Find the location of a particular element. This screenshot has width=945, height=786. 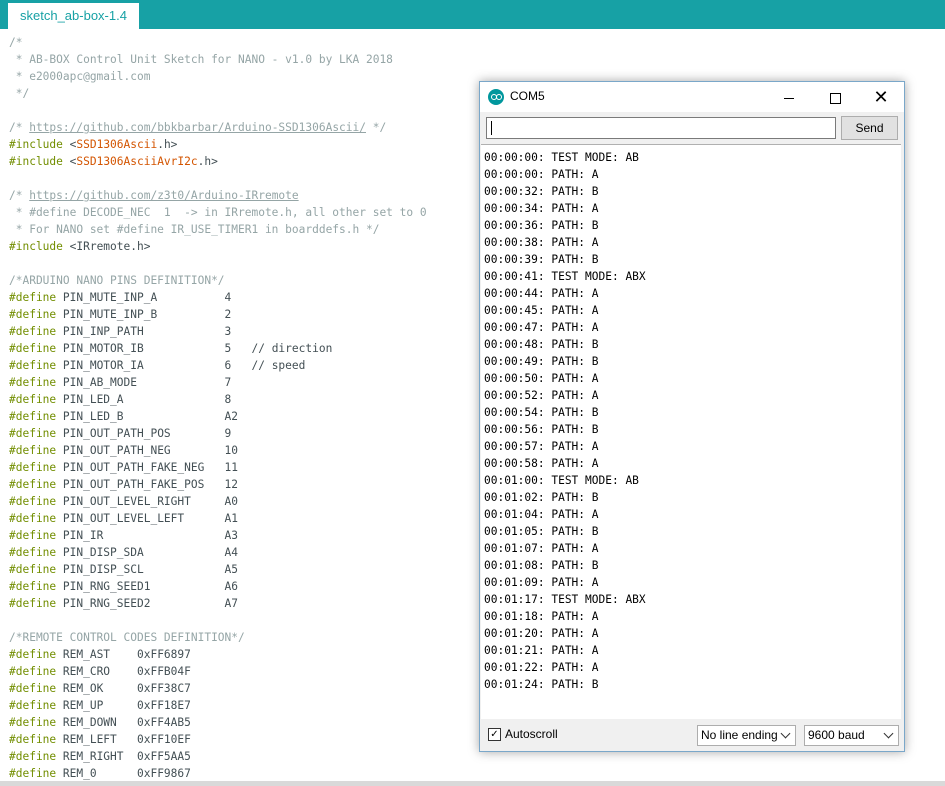

code-line: #include <SSD1306Ascii.h> is located at coordinates (93, 144).